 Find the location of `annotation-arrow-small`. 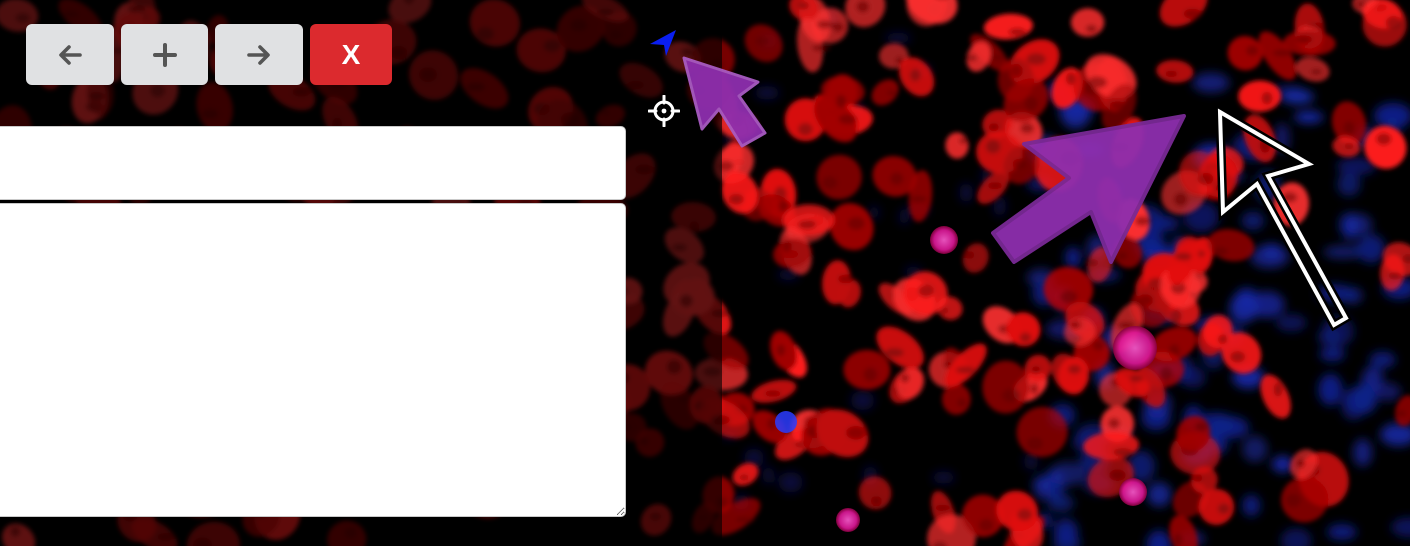

annotation-arrow-small is located at coordinates (724, 102).